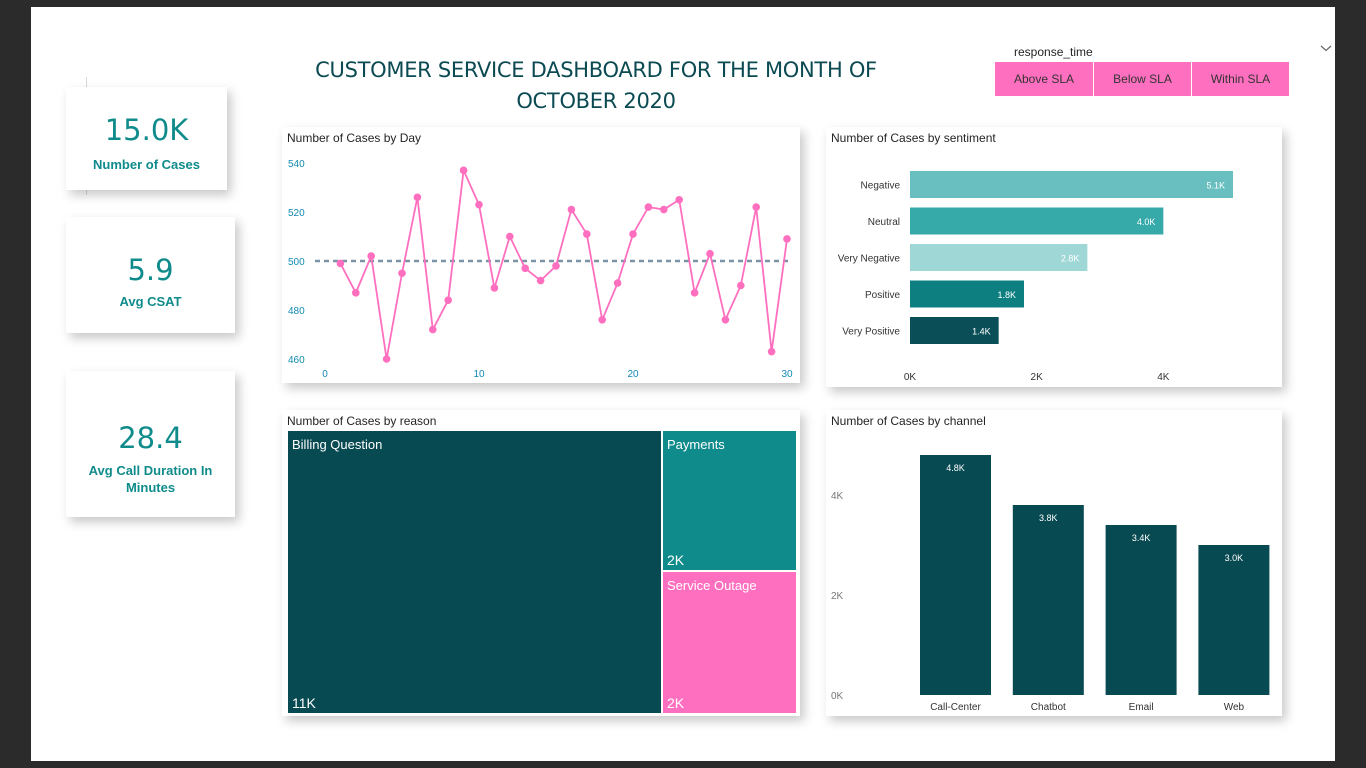 This screenshot has height=768, width=1366. Describe the element at coordinates (729, 500) in the screenshot. I see `treemap-tile: Payments 2K` at that location.